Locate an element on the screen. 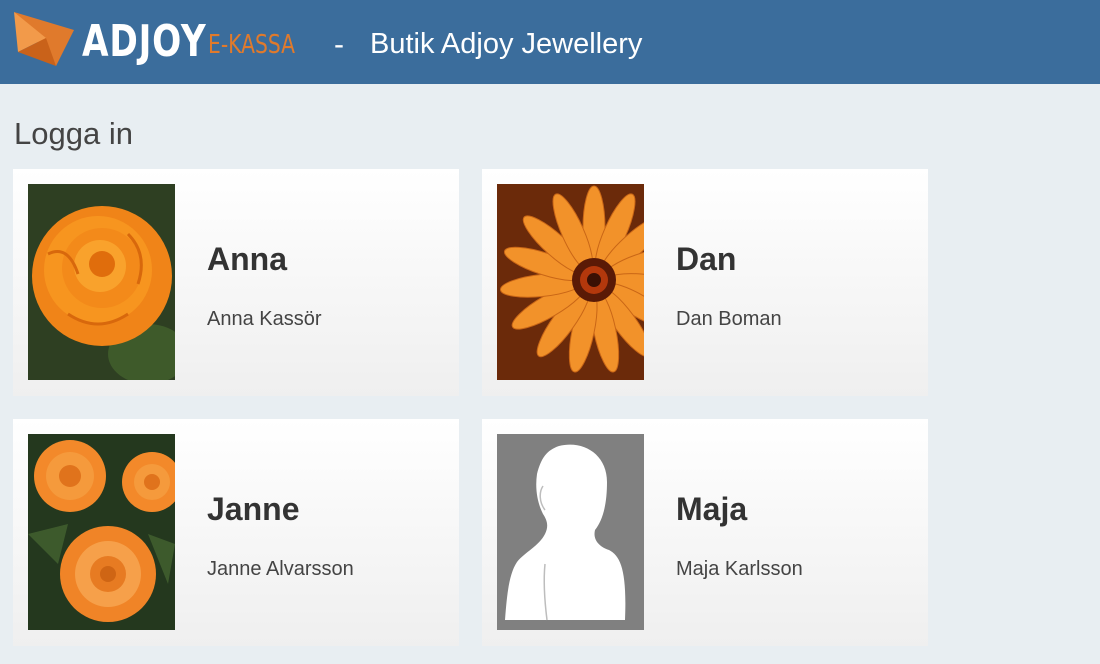 Image resolution: width=1100 pixels, height=664 pixels. user-name: Dan is located at coordinates (706, 259).